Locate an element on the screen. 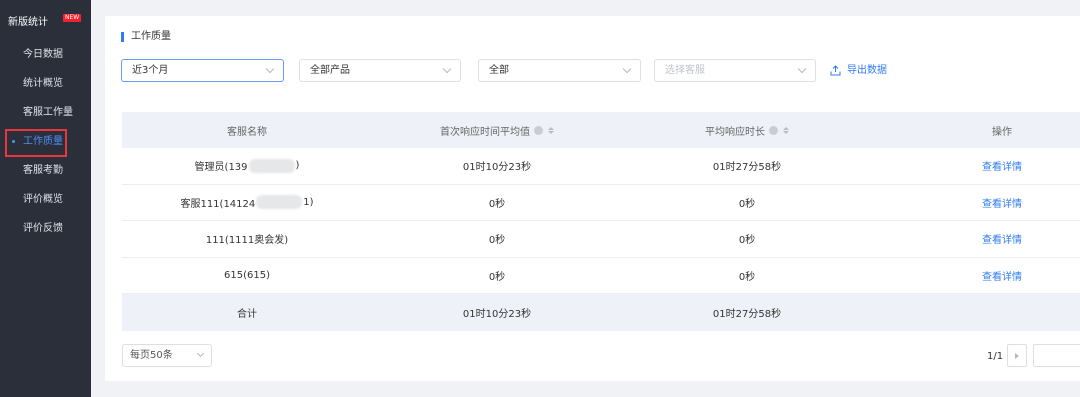 The image size is (1080, 397). total-first-response: 01时10分23秒 is located at coordinates (497, 314).